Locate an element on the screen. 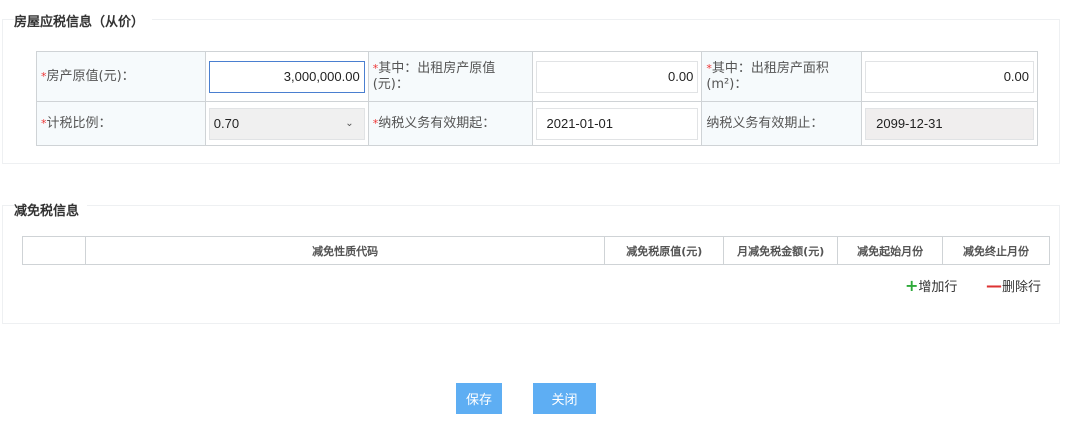 The width and height of the screenshot is (1080, 424). save-button: 保存 is located at coordinates (479, 398).